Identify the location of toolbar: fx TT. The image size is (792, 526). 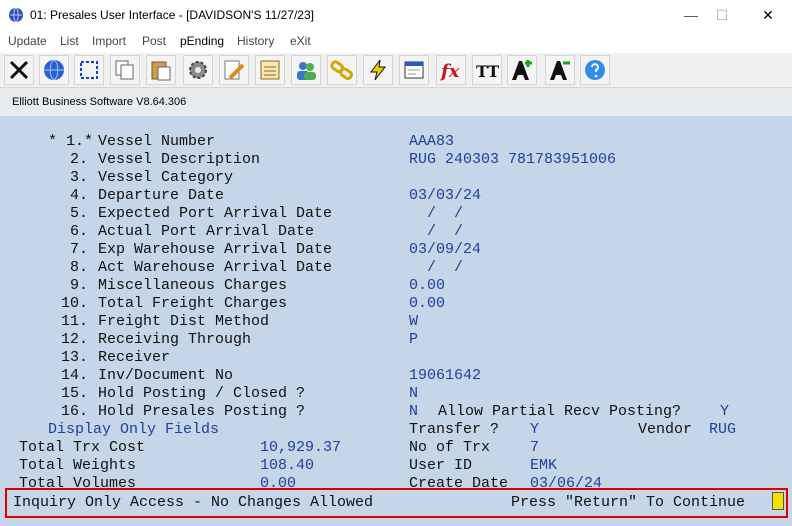
(396, 70).